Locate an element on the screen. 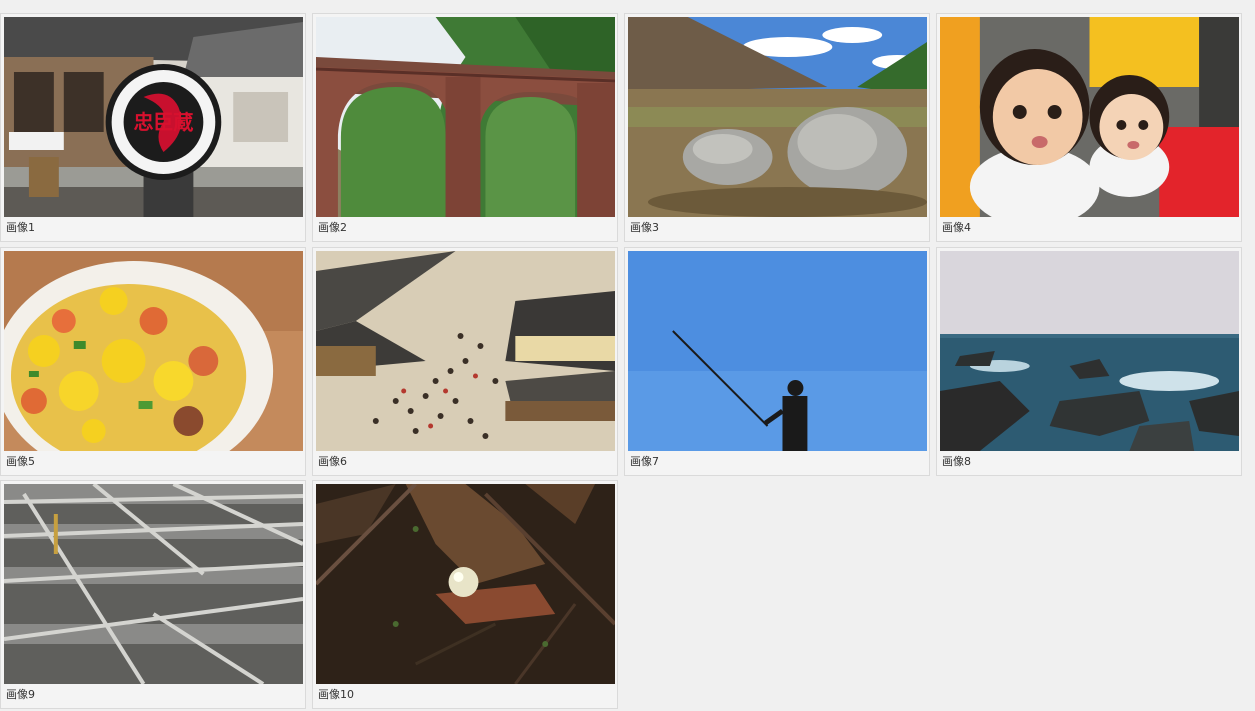 This screenshot has height=711, width=1255. image-2-thumbnail is located at coordinates (465, 117).